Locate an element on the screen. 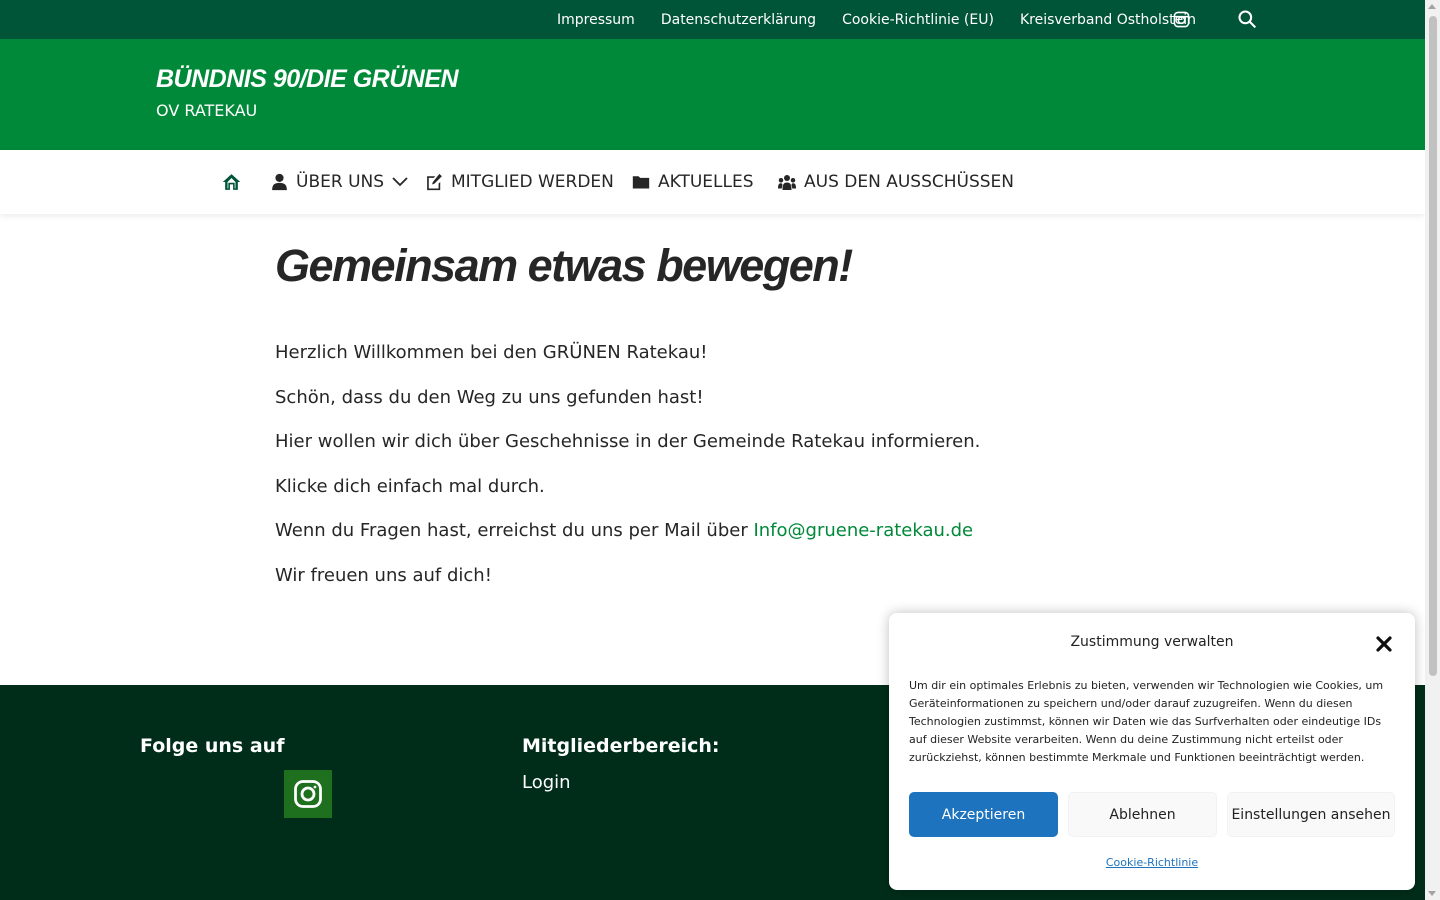 The image size is (1440, 900). link-datenschutz: Datenschutzerklärung is located at coordinates (738, 20).